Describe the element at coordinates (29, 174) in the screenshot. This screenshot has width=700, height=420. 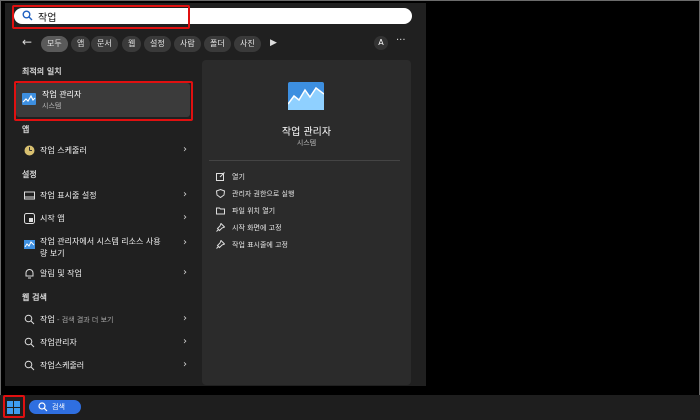
I see `section-settings: 설정` at that location.